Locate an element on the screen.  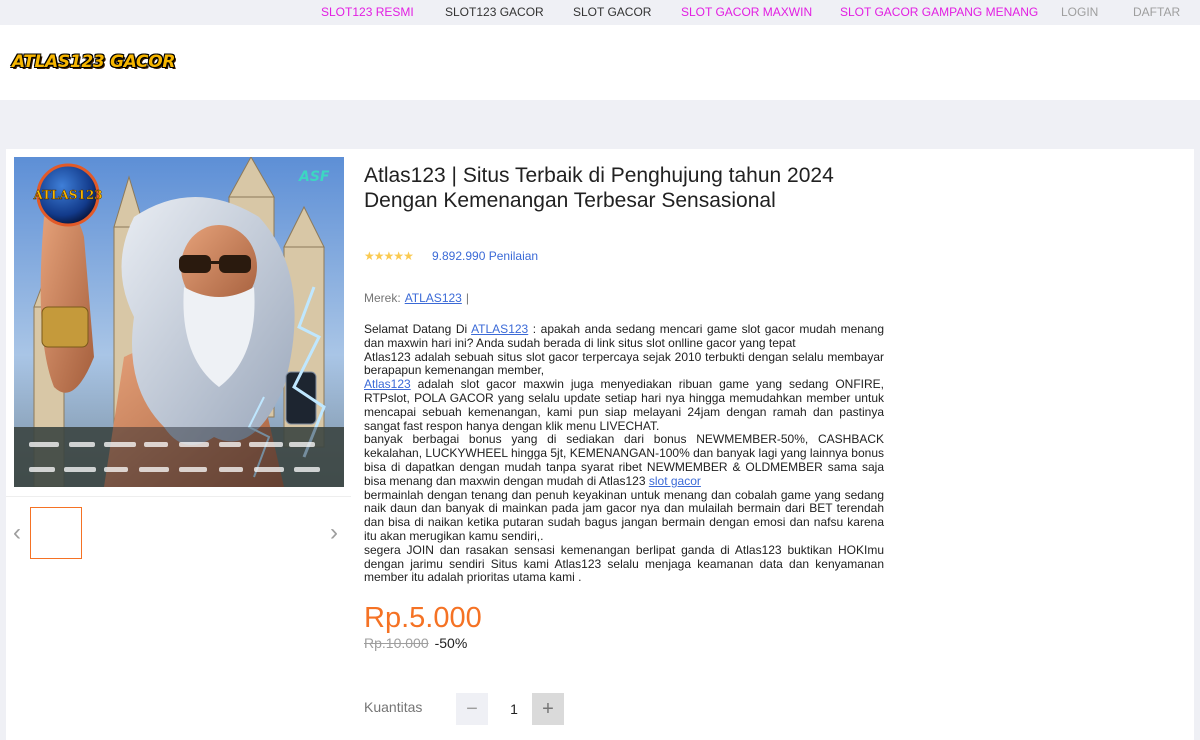
description-text: Selamat Datang Di is located at coordinates (418, 329).